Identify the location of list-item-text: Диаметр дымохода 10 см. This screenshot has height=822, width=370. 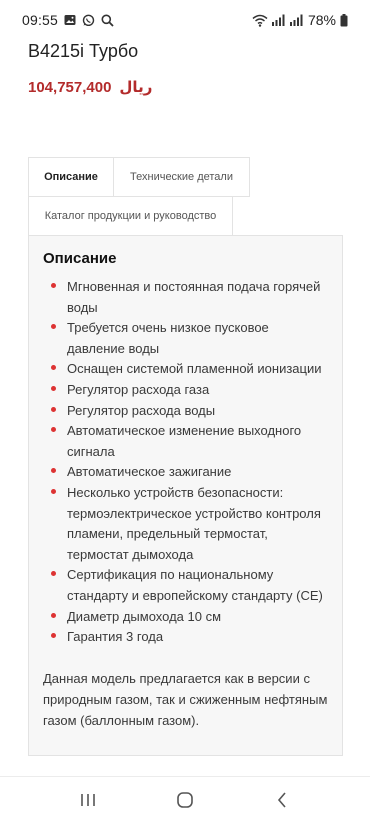
(144, 616).